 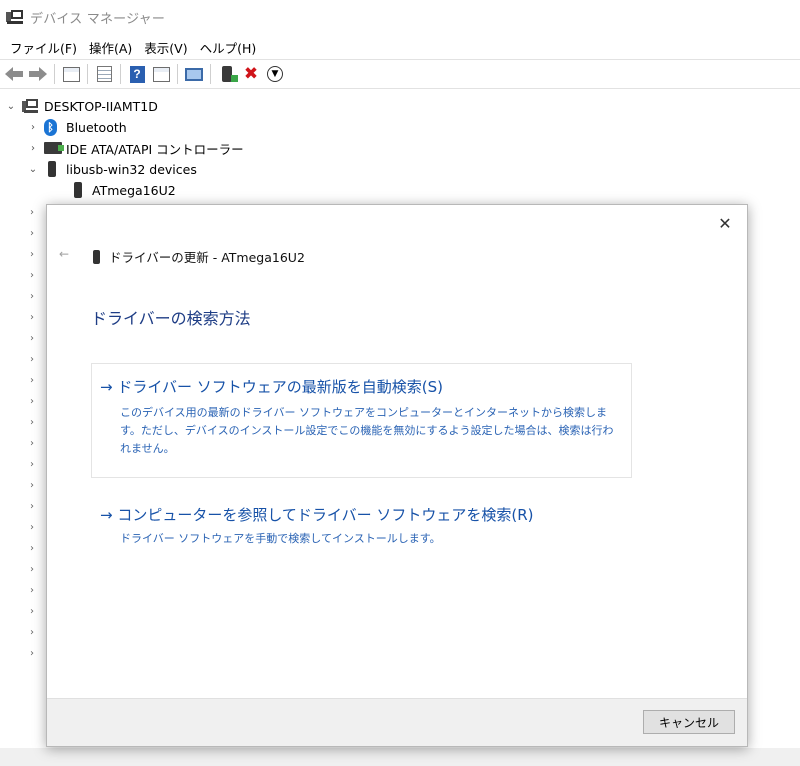 What do you see at coordinates (194, 74) in the screenshot?
I see `scan-hardware-icon` at bounding box center [194, 74].